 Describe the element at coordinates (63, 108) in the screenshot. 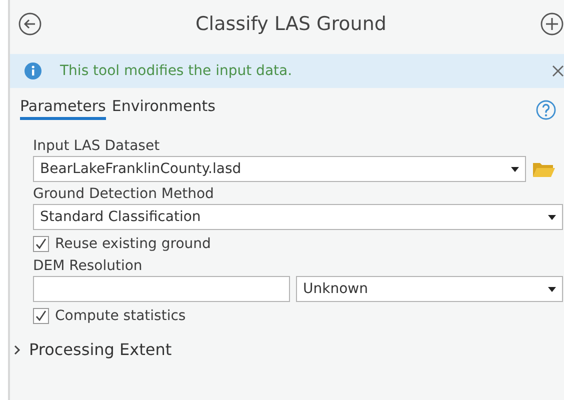

I see `tab: Parameters` at that location.